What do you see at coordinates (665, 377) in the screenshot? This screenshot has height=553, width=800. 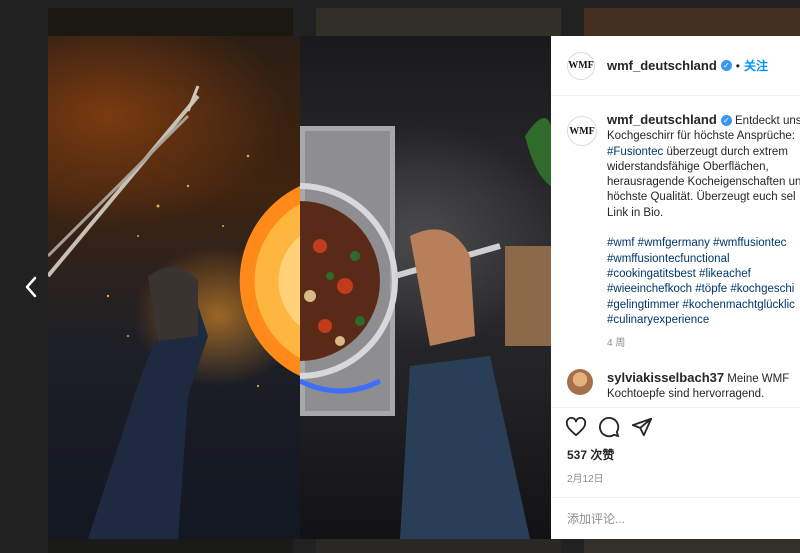 I see `comment-username: sylviakisselbach37` at bounding box center [665, 377].